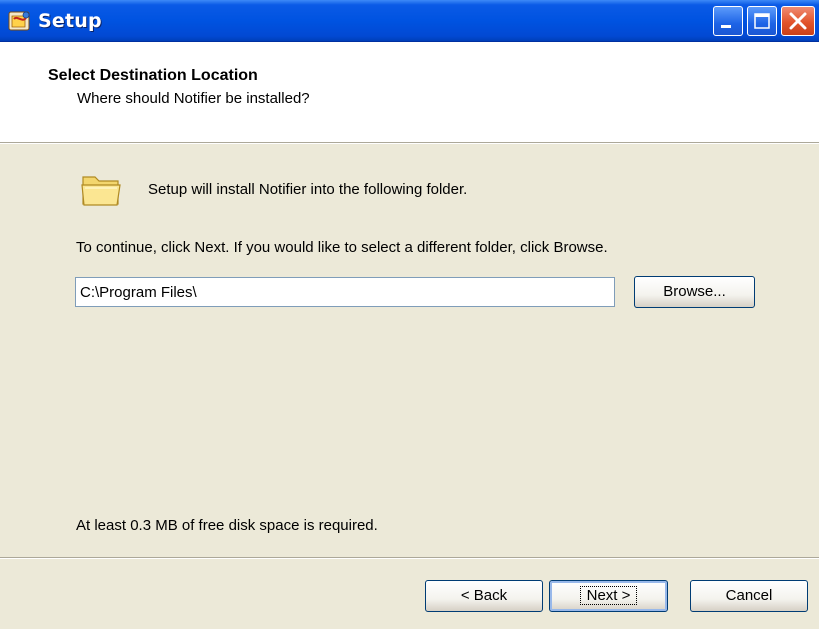  What do you see at coordinates (193, 98) in the screenshot?
I see `page-subtitle: Where should Notifier be installed?` at bounding box center [193, 98].